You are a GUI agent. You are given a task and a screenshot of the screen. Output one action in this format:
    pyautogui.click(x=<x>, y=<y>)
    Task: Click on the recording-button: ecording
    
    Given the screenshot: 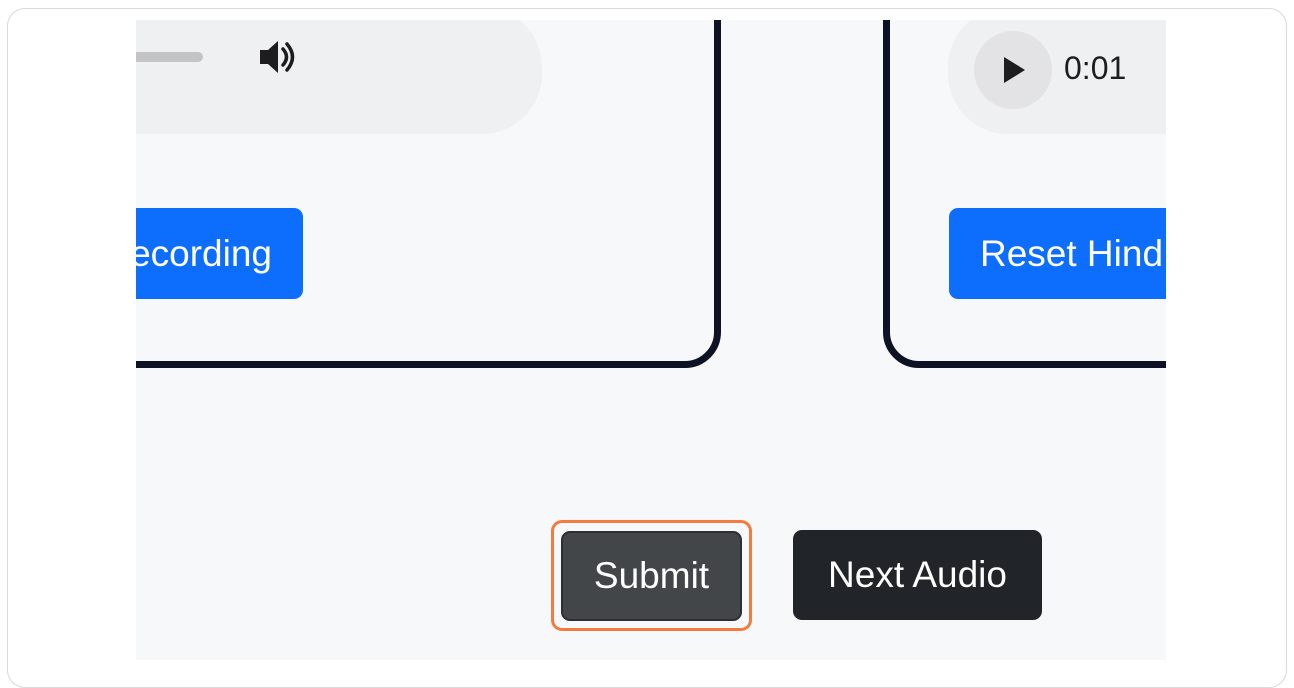 What is the action you would take?
    pyautogui.click(x=219, y=253)
    